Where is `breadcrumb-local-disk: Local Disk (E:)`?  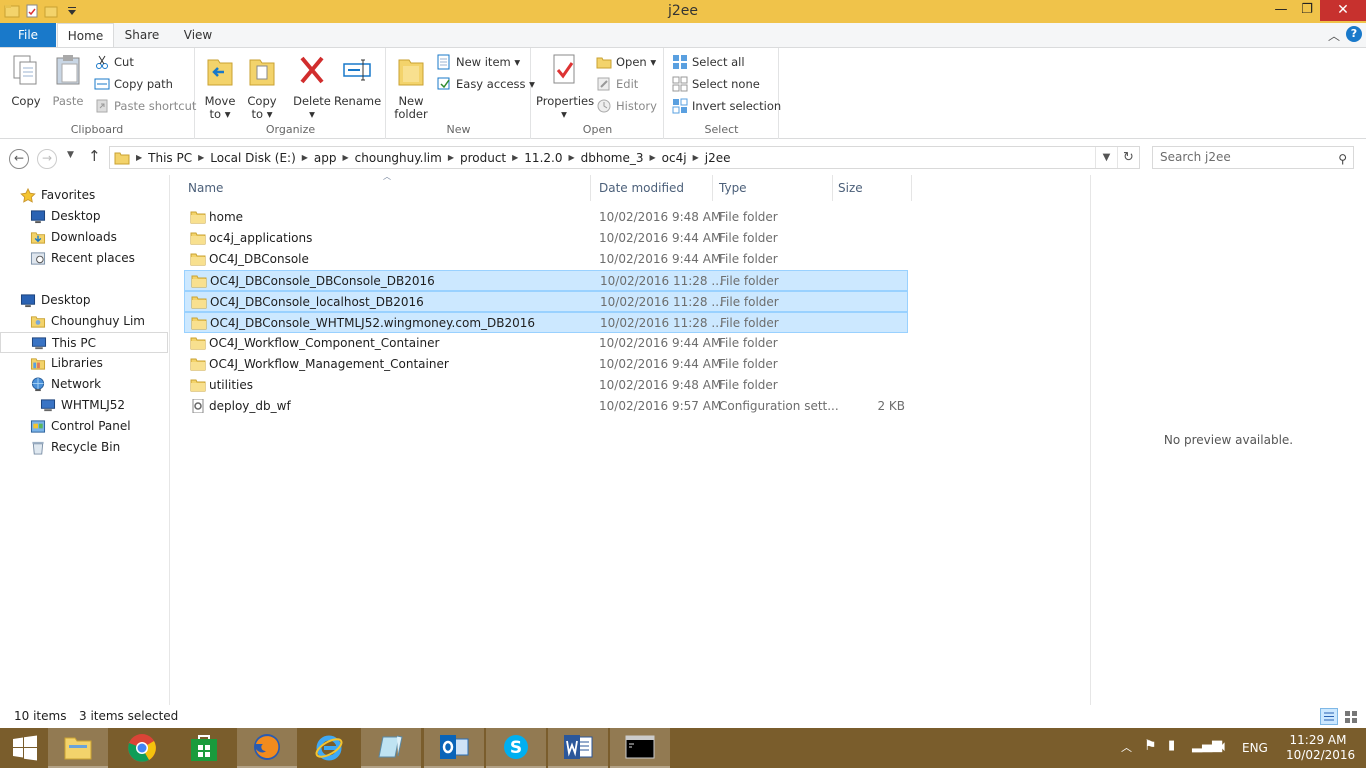
breadcrumb-local-disk: Local Disk (E:) is located at coordinates (253, 158).